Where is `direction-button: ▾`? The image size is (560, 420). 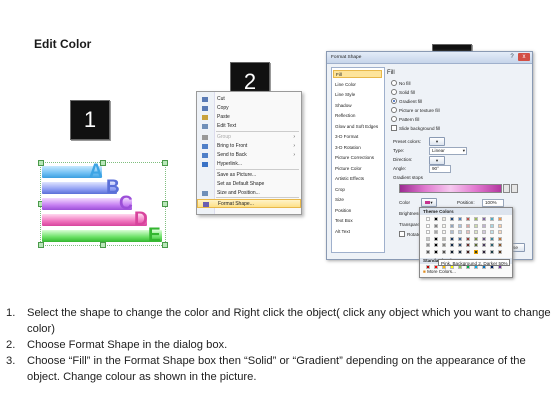
direction-button: ▾ is located at coordinates (437, 160).